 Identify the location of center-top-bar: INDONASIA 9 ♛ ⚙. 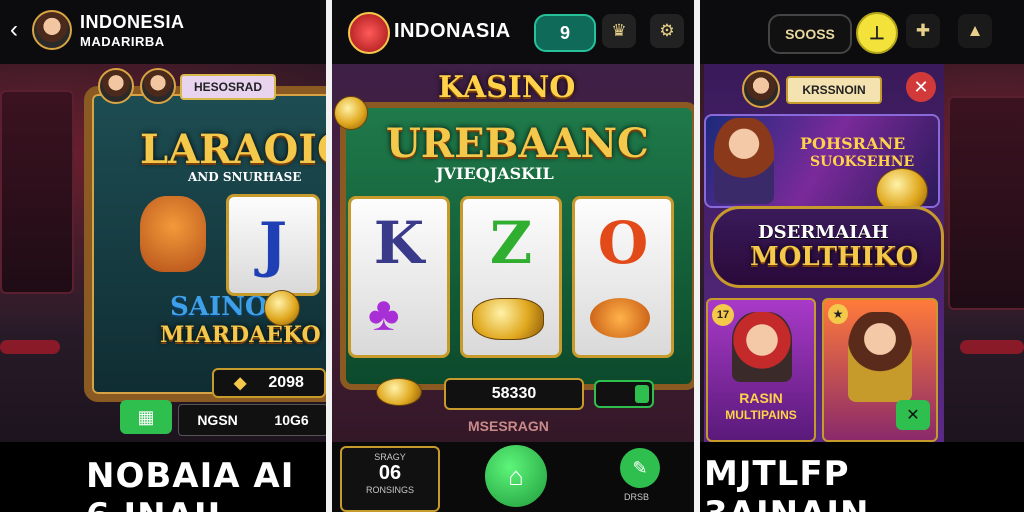
(513, 32).